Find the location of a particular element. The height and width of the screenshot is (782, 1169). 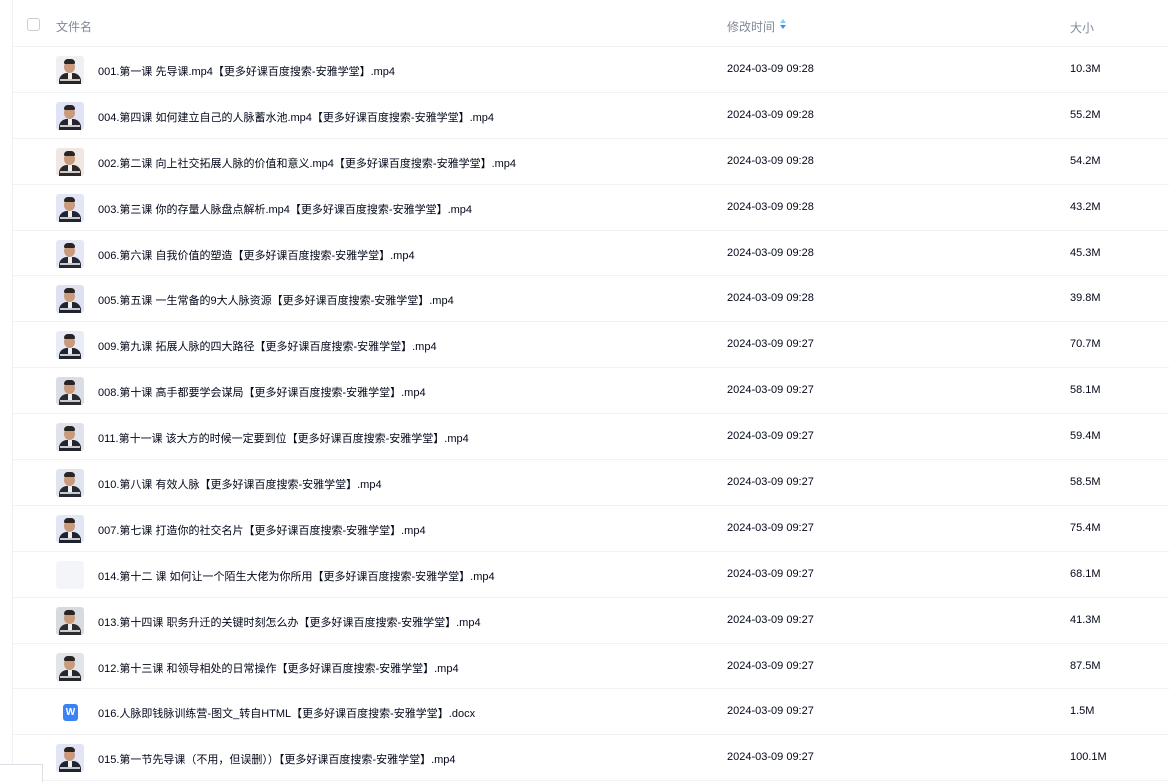

file-size: 39.8M is located at coordinates (1085, 298).